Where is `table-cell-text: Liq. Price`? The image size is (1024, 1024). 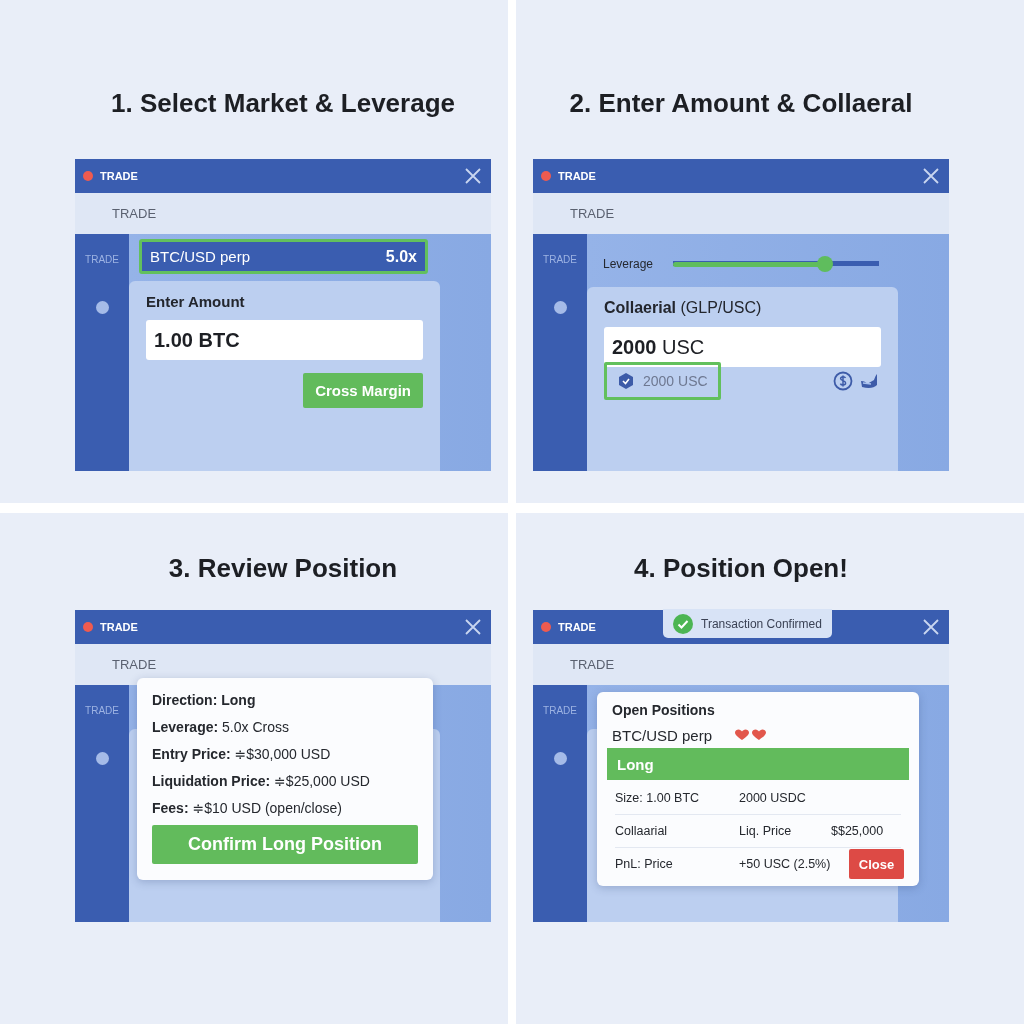 table-cell-text: Liq. Price is located at coordinates (766, 831).